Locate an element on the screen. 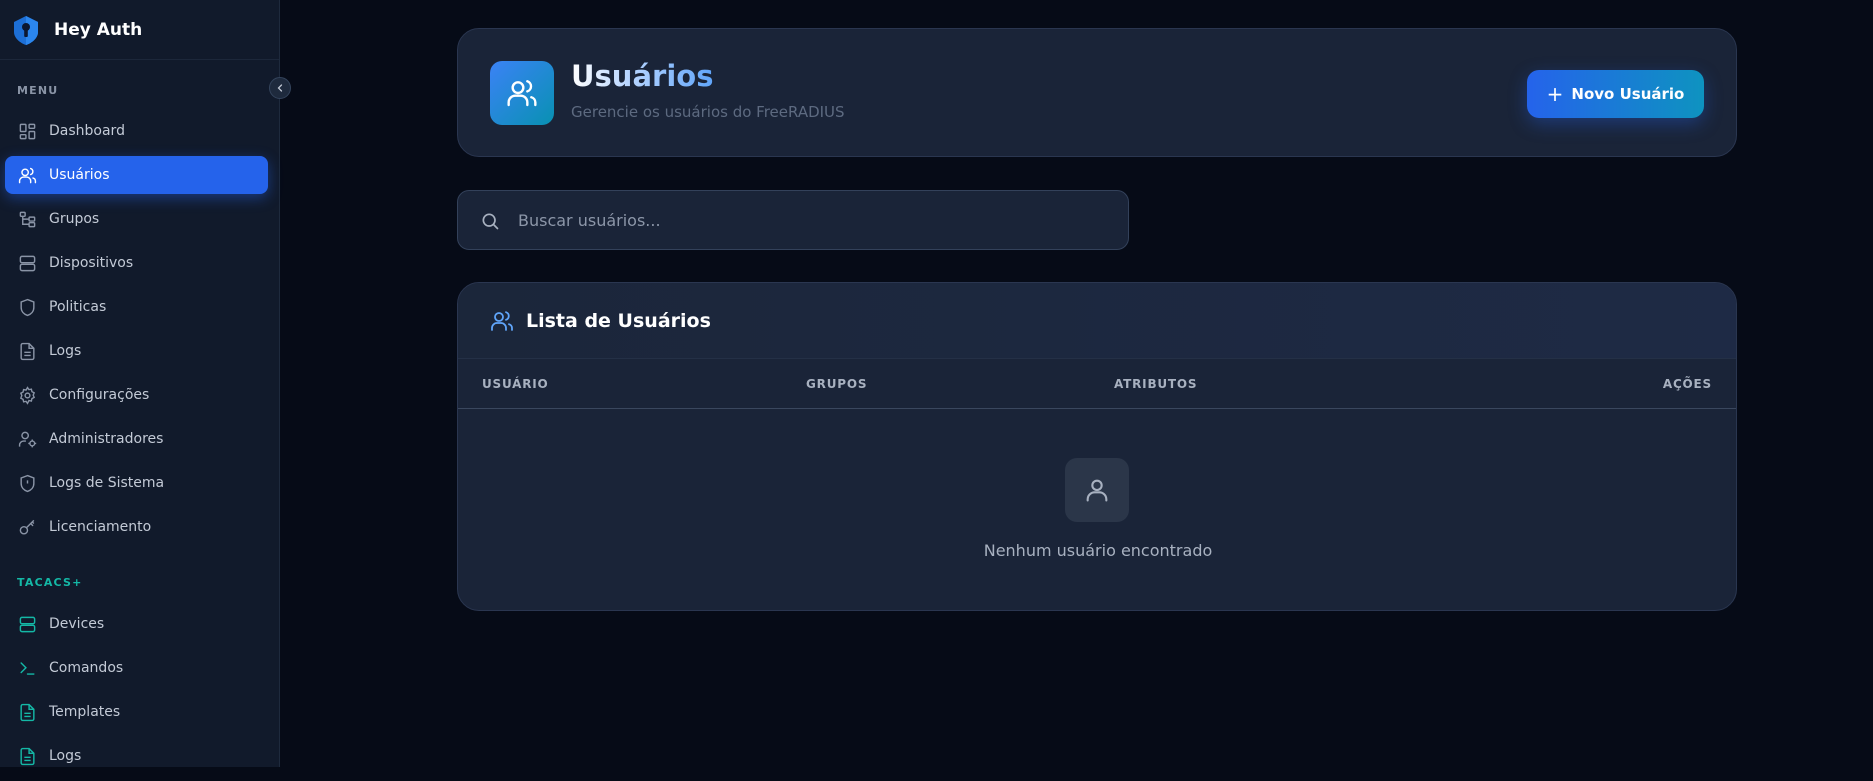 The height and width of the screenshot is (781, 1873). column-header-acoes: AÇÕES is located at coordinates (1687, 384).